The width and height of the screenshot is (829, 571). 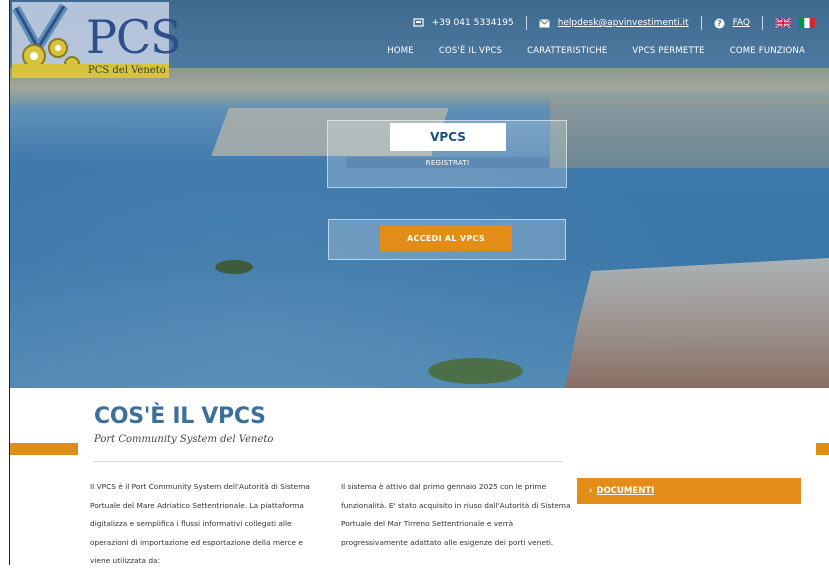 I want to click on chevron-right-icon: ›, so click(x=591, y=491).